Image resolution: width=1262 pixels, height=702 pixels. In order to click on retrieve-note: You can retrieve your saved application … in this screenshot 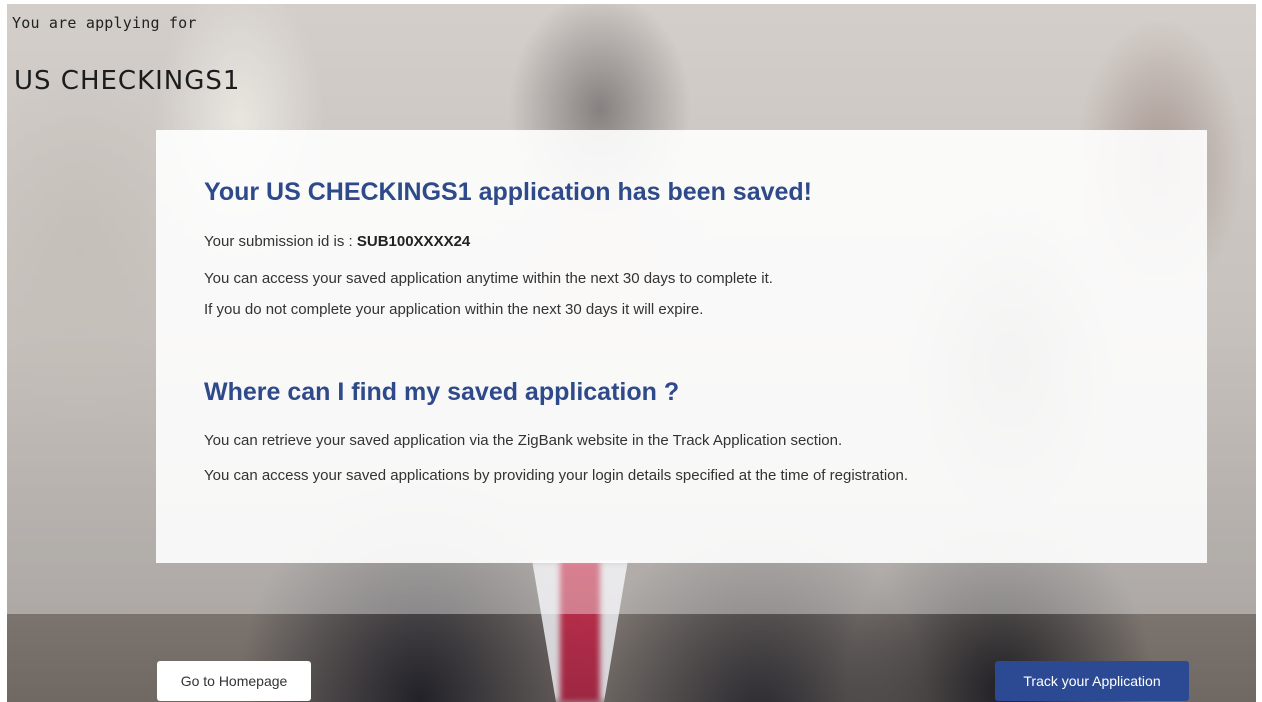, I will do `click(523, 440)`.